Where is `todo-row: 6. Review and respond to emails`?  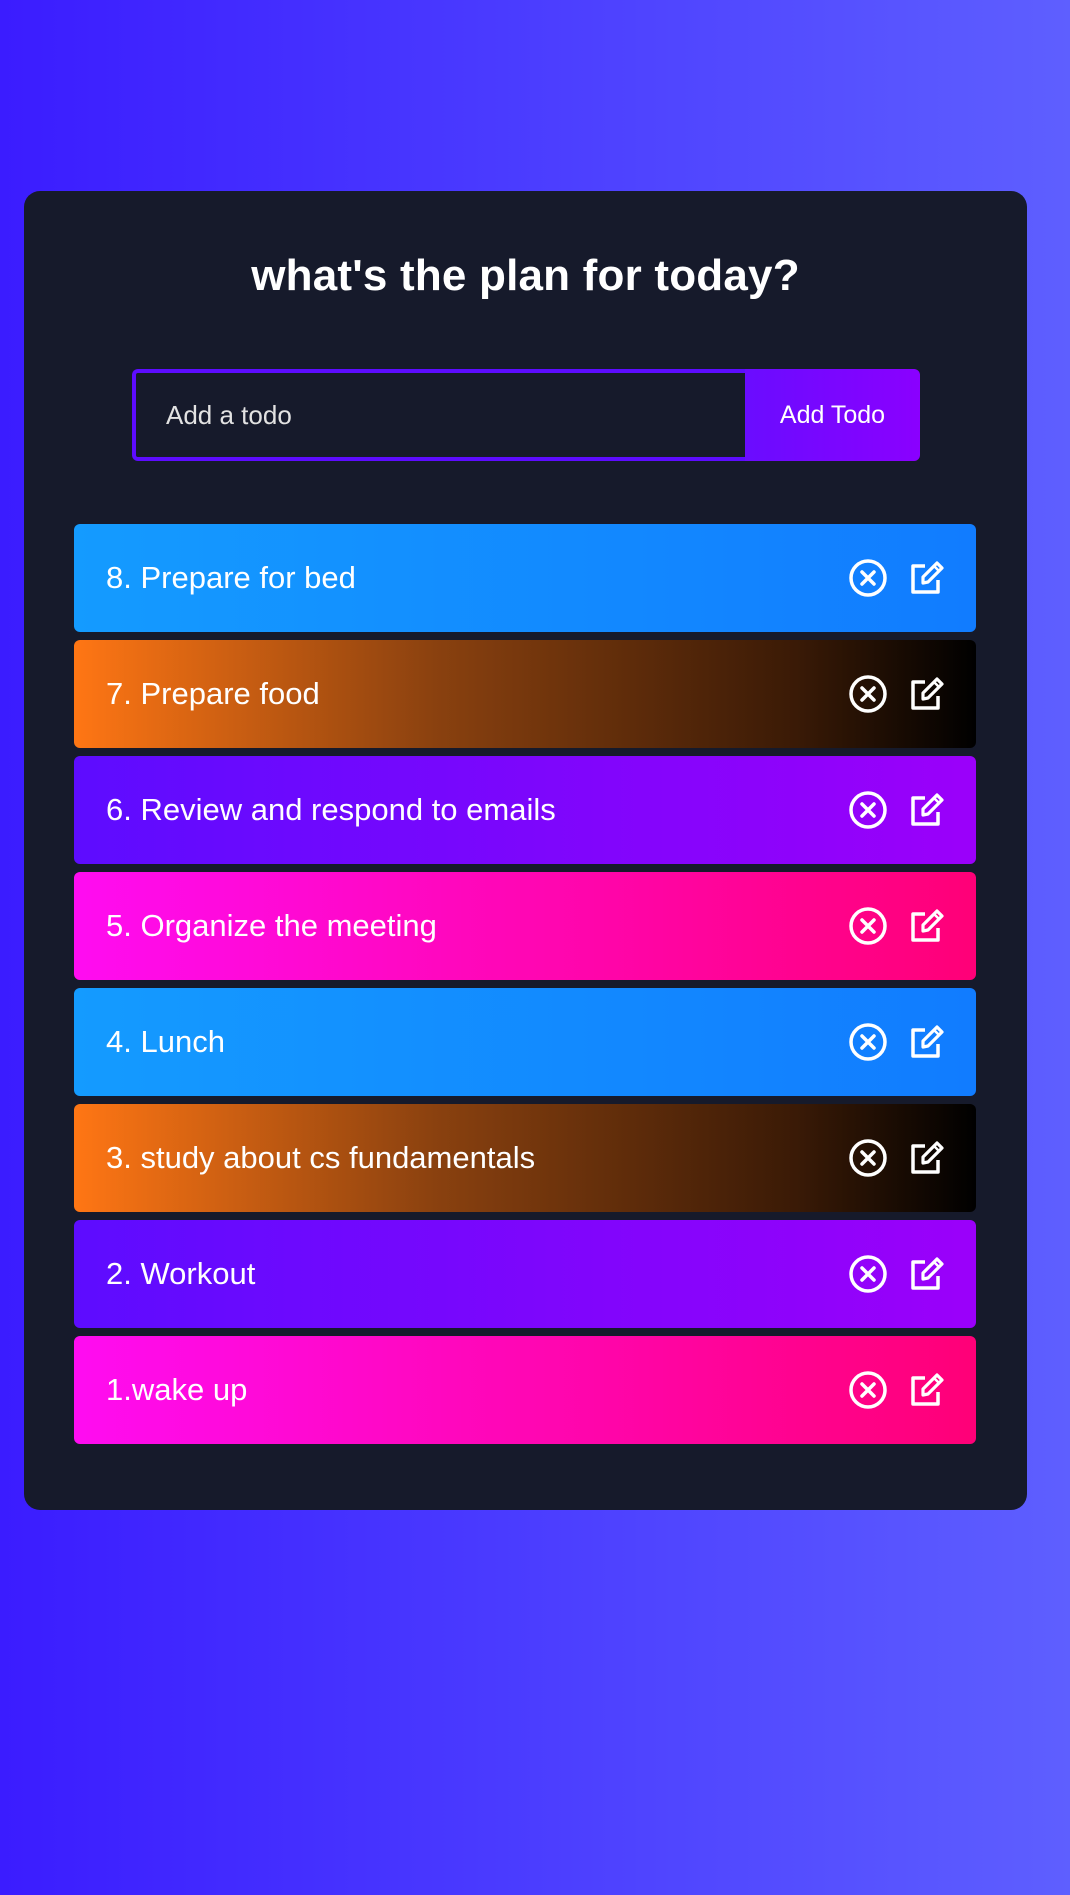
todo-row: 6. Review and respond to emails is located at coordinates (525, 810).